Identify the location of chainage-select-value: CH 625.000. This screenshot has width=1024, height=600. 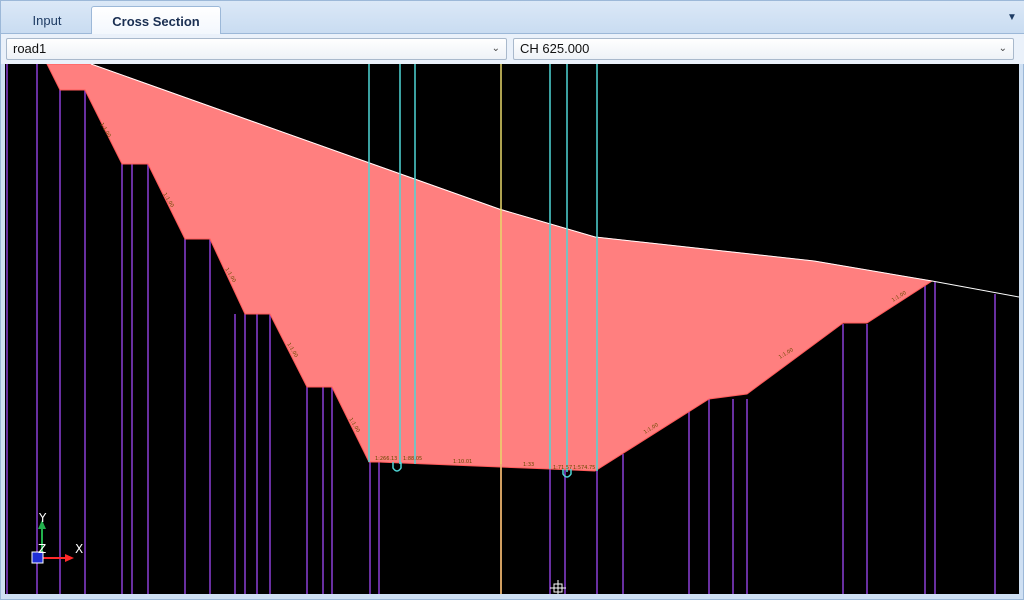
(555, 48).